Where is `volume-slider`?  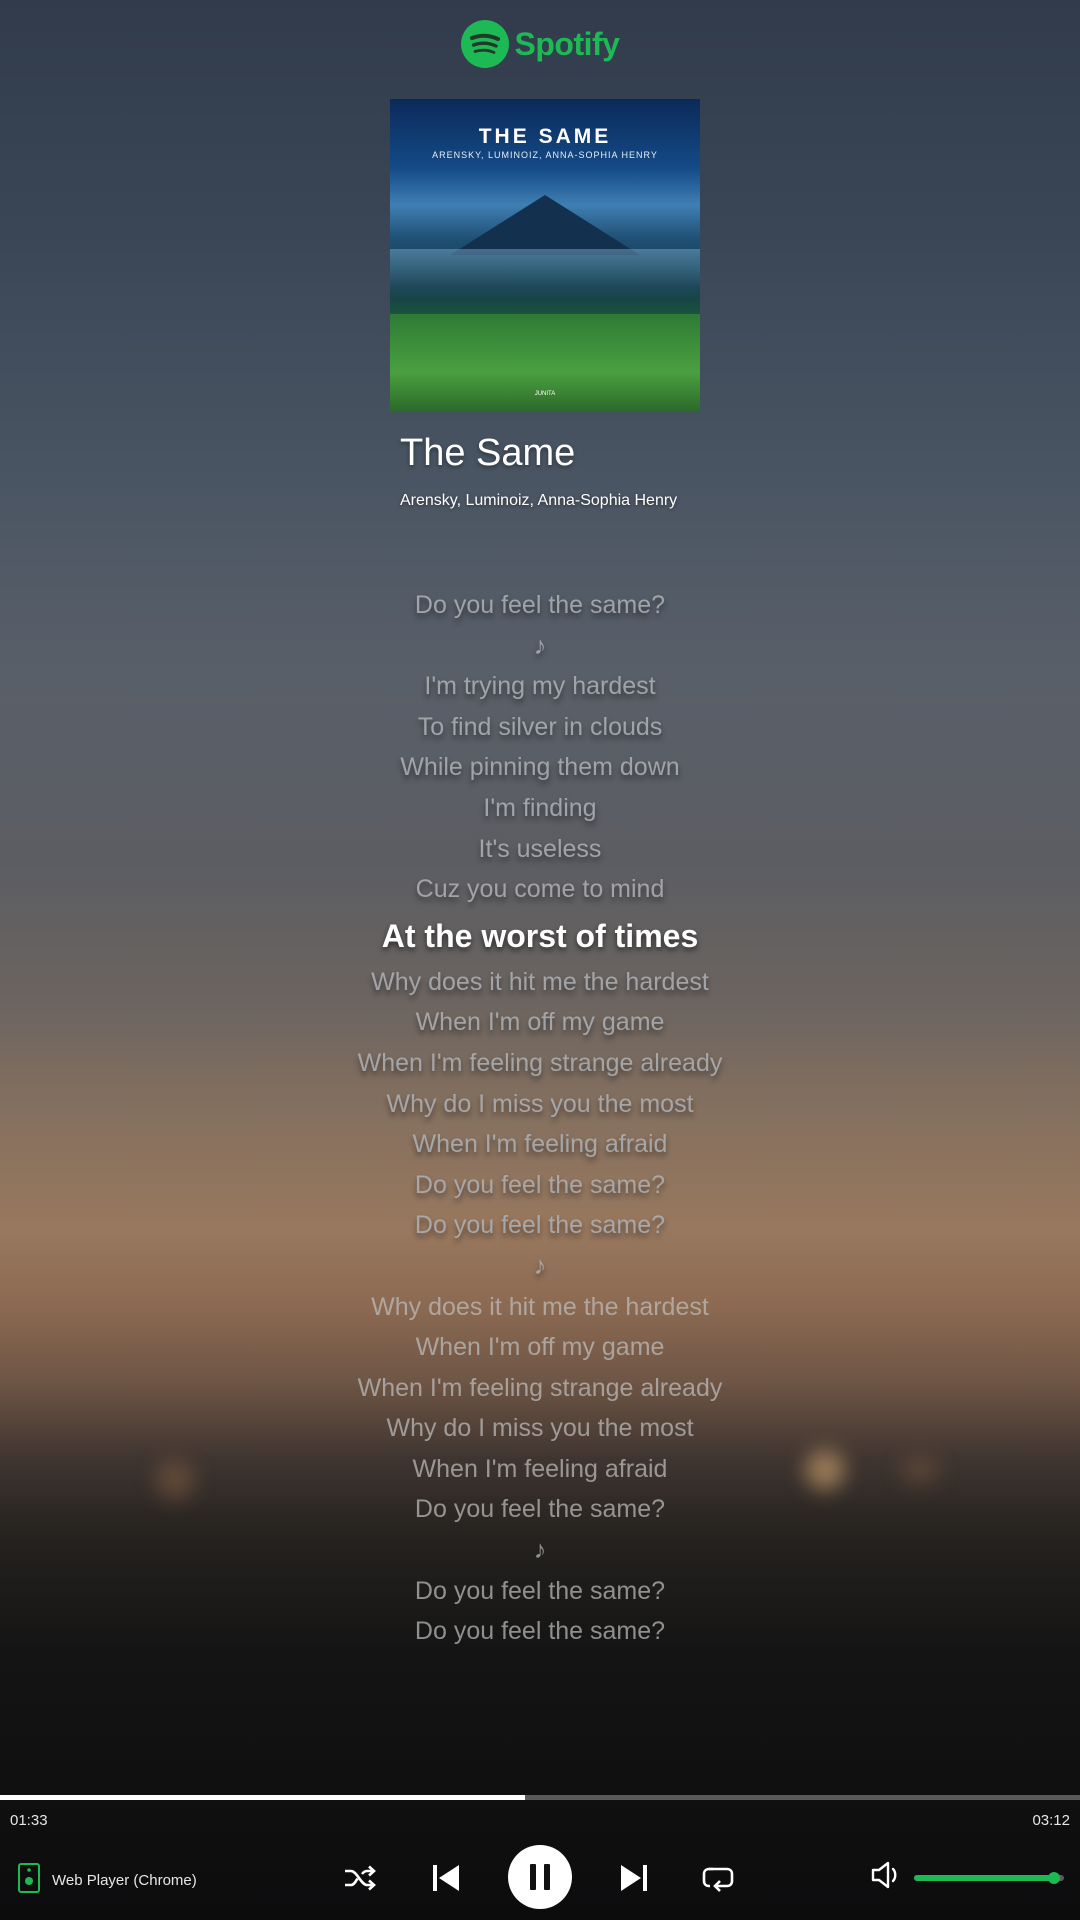 volume-slider is located at coordinates (989, 1877).